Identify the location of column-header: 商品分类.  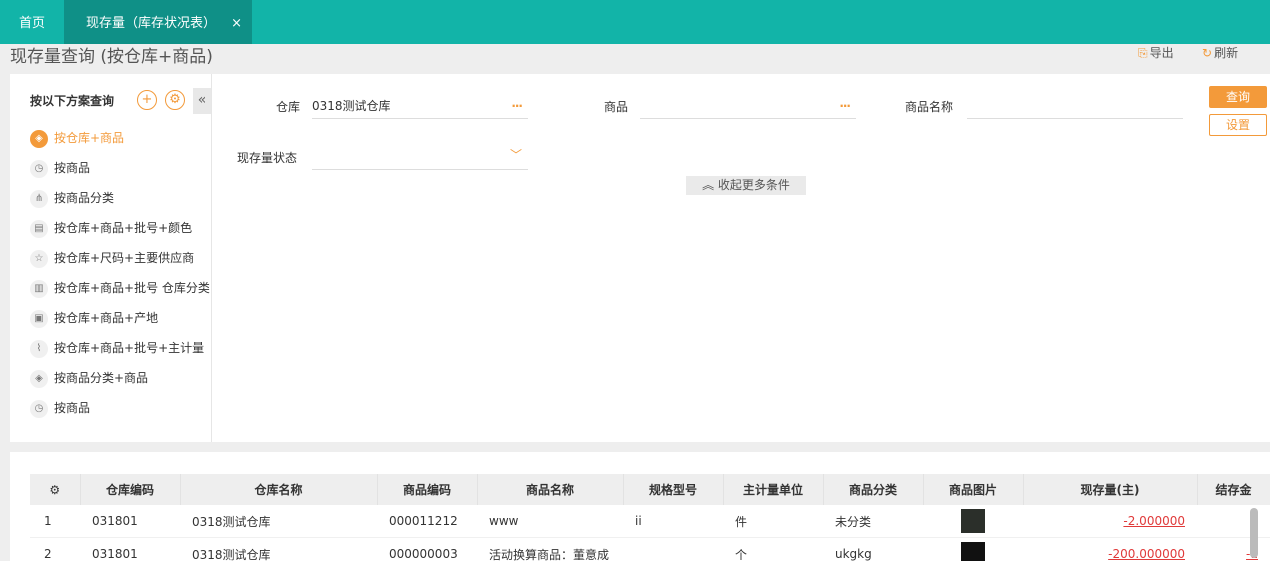
(873, 489).